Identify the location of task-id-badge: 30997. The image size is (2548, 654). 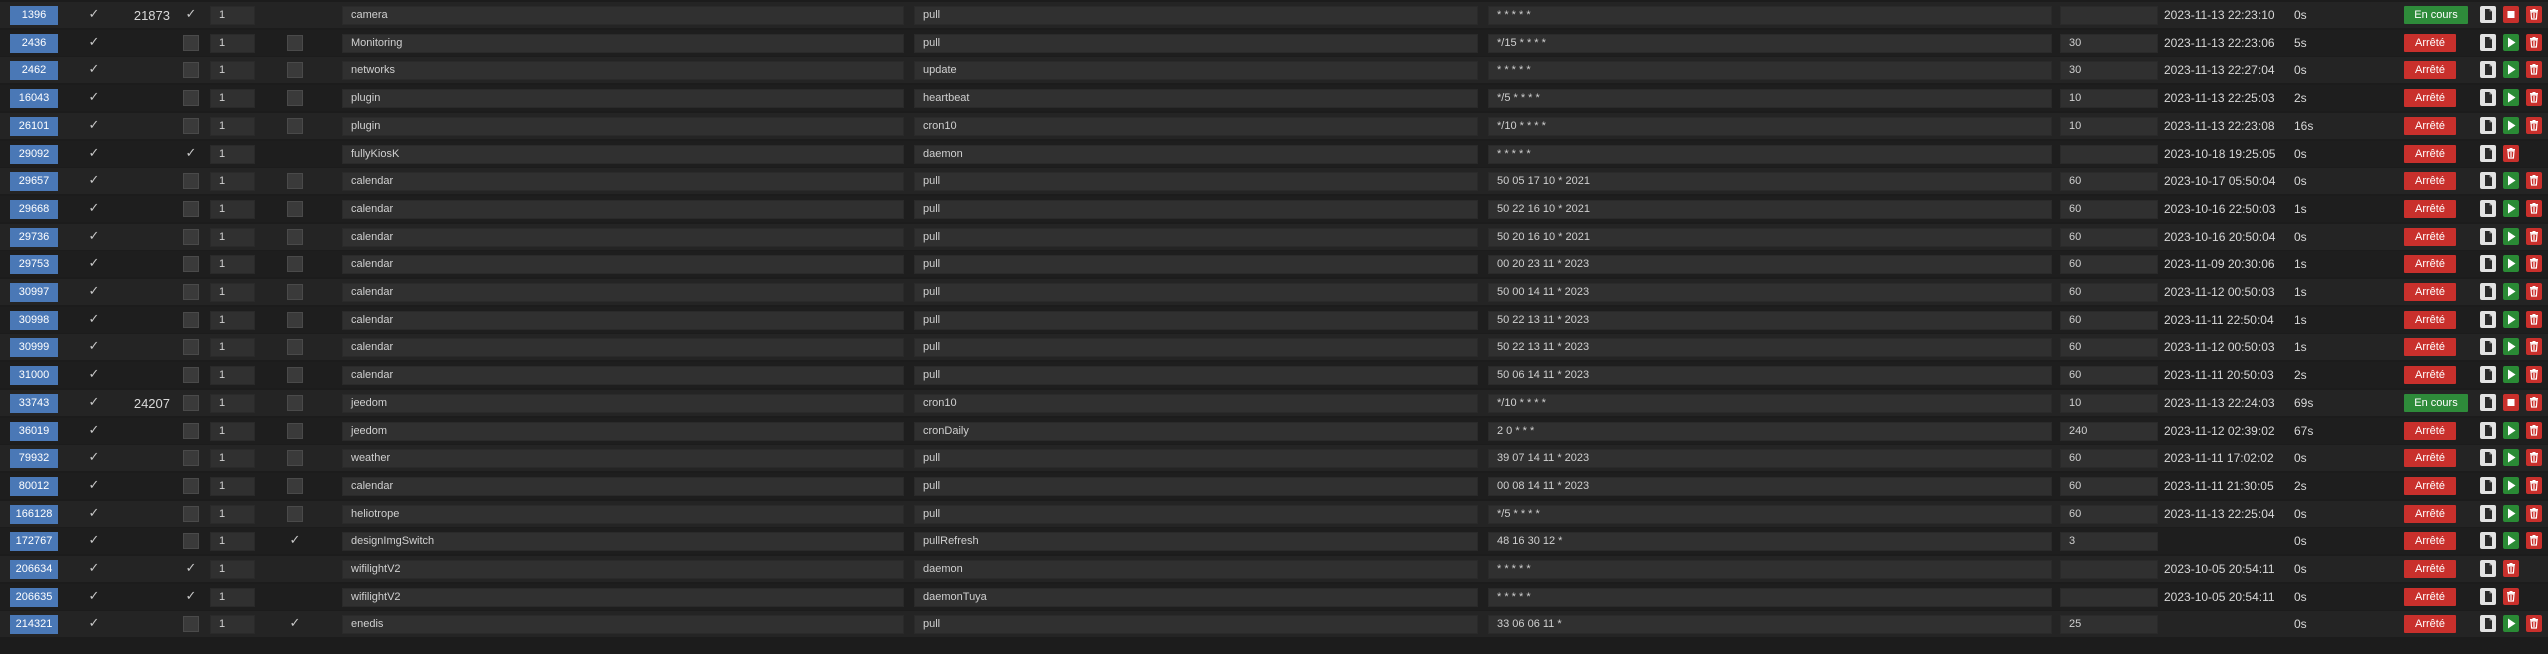
(34, 292).